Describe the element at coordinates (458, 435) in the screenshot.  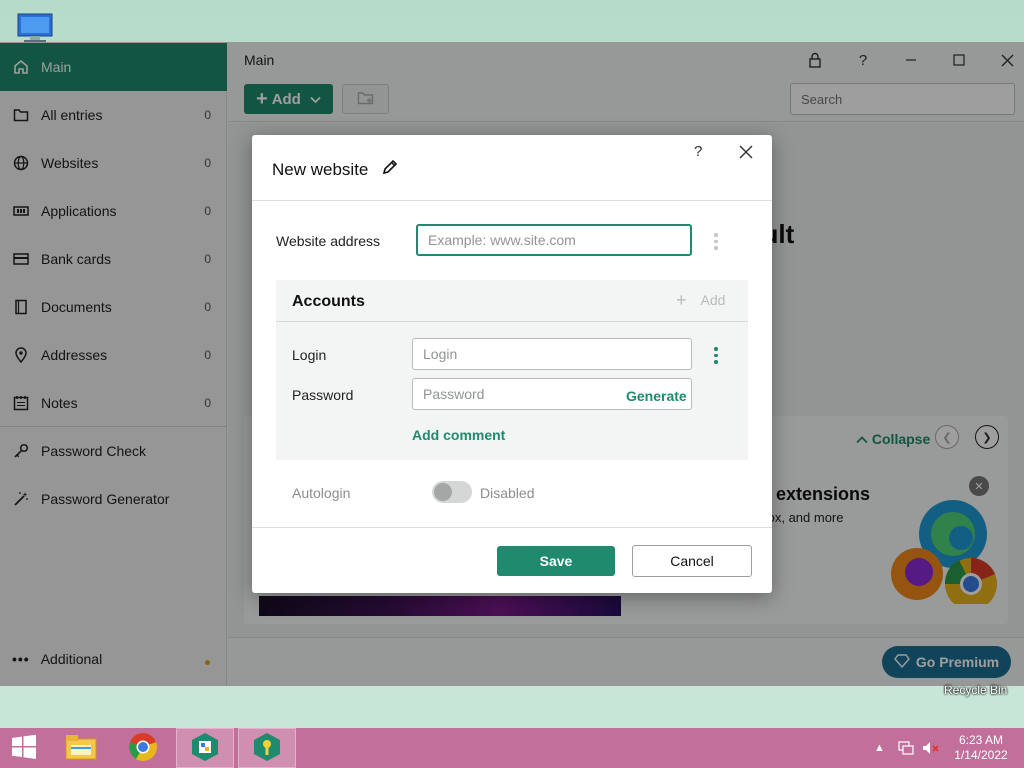
I see `add-comment-link: Add comment` at that location.